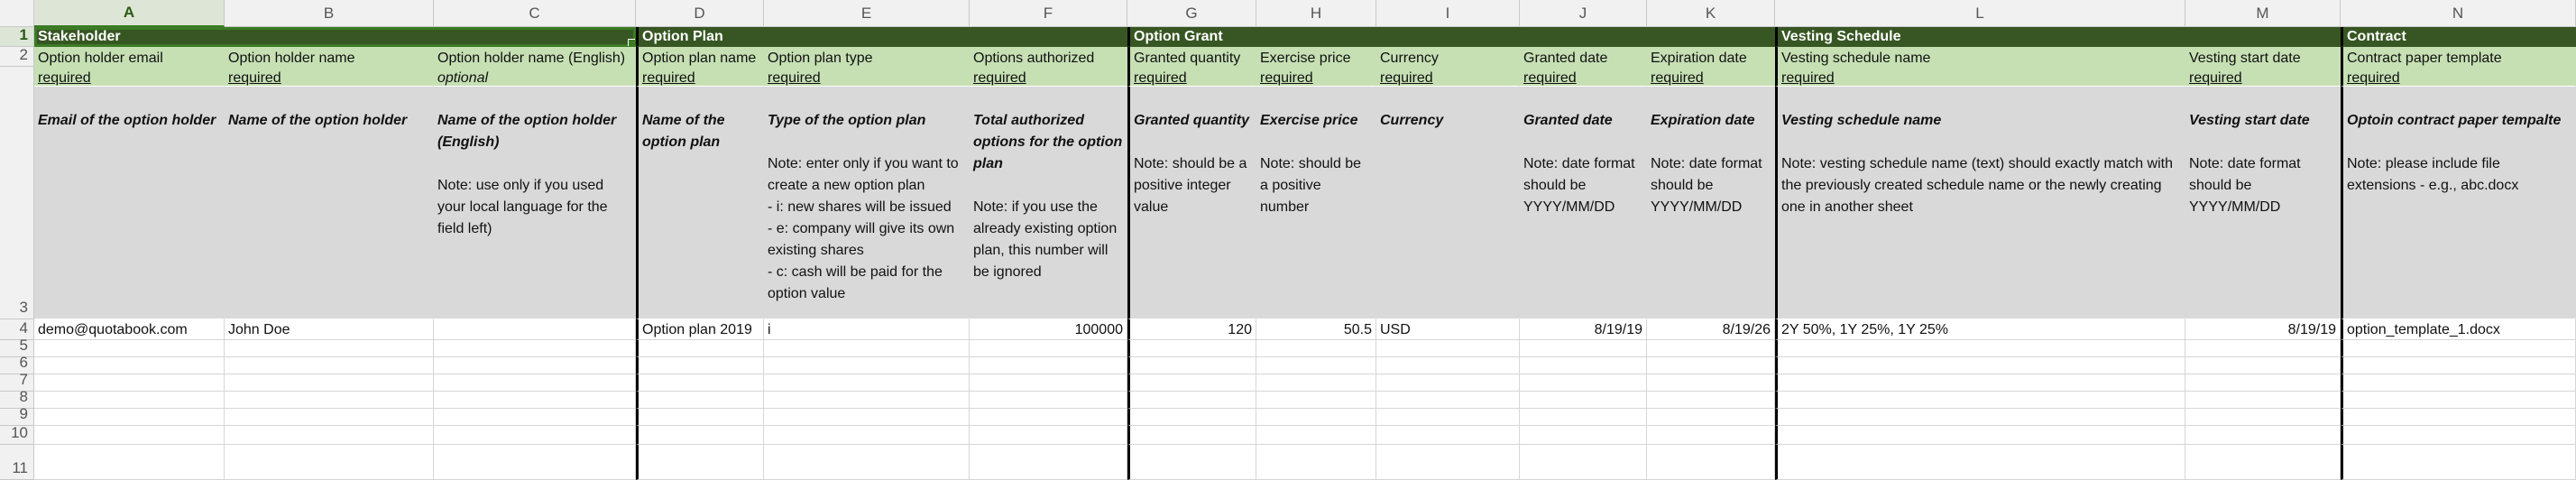 This screenshot has height=480, width=2576. Describe the element at coordinates (17, 13) in the screenshot. I see `select-all-corner` at that location.